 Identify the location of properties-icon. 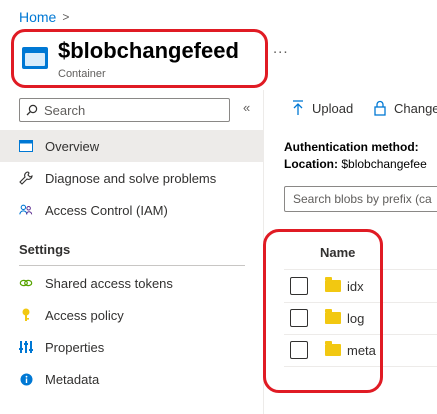
(26, 347).